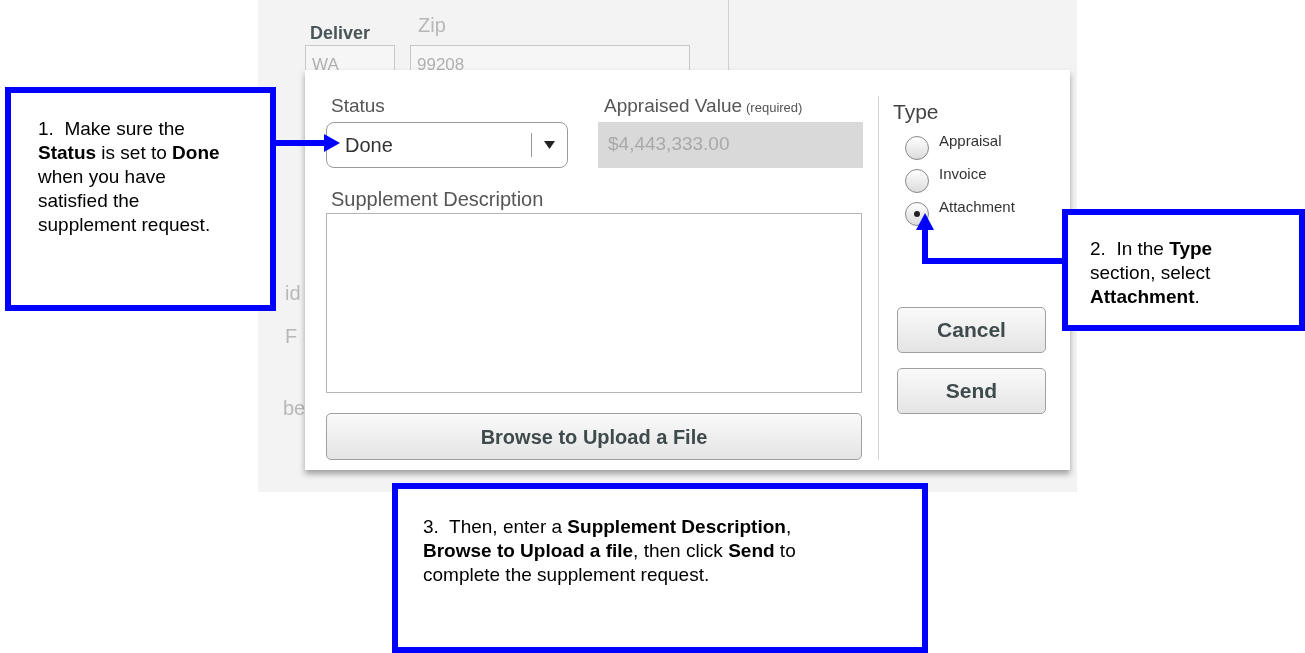 The height and width of the screenshot is (653, 1305). What do you see at coordinates (916, 112) in the screenshot?
I see `type-label: Type` at bounding box center [916, 112].